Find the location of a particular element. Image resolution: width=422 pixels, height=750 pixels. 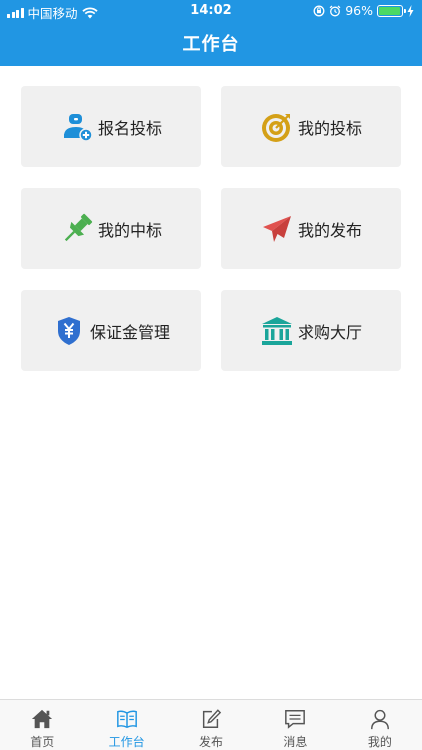

target-icon is located at coordinates (277, 127).